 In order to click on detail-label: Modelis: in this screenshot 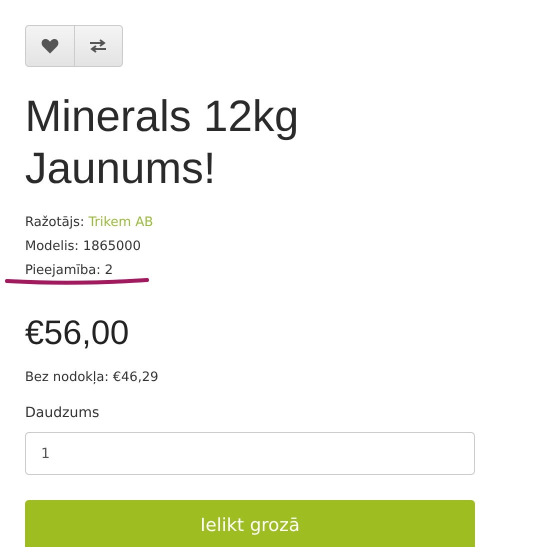, I will do `click(52, 246)`.